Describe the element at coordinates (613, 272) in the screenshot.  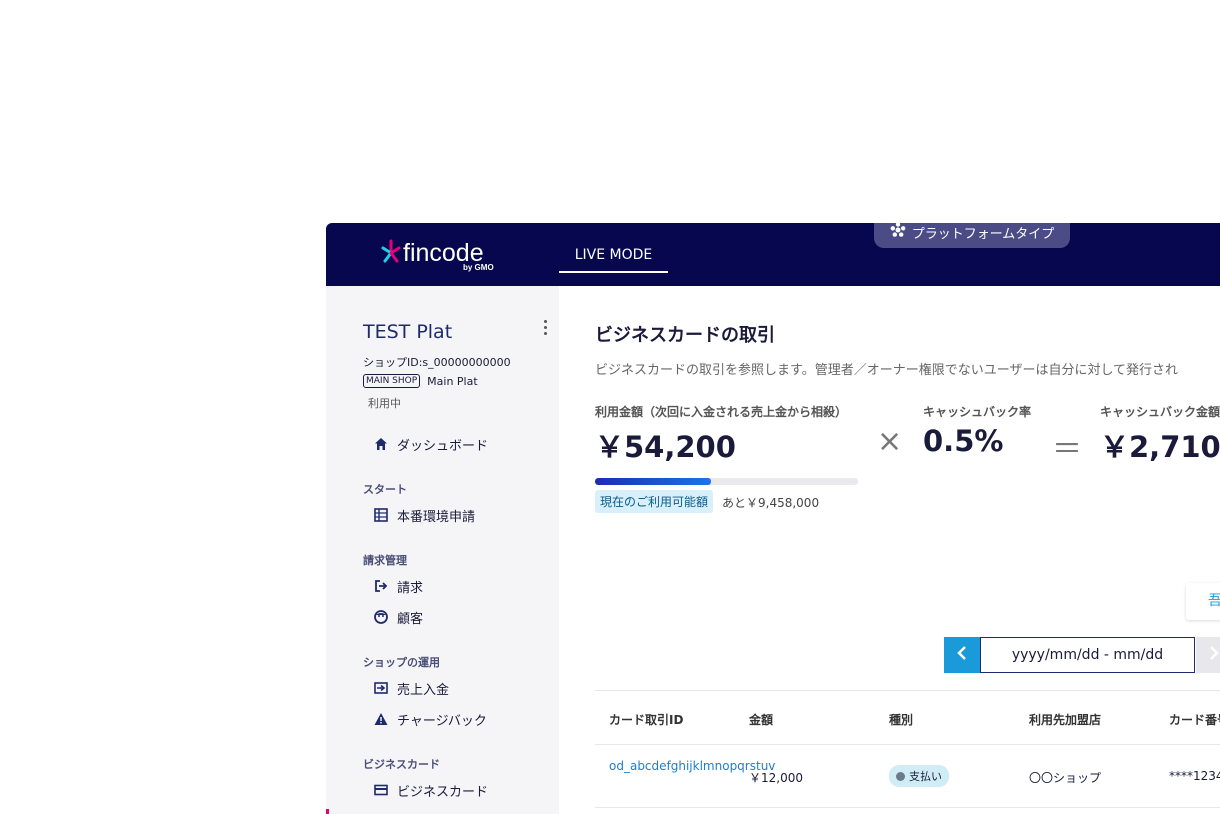
I see `tab-active-underline` at that location.